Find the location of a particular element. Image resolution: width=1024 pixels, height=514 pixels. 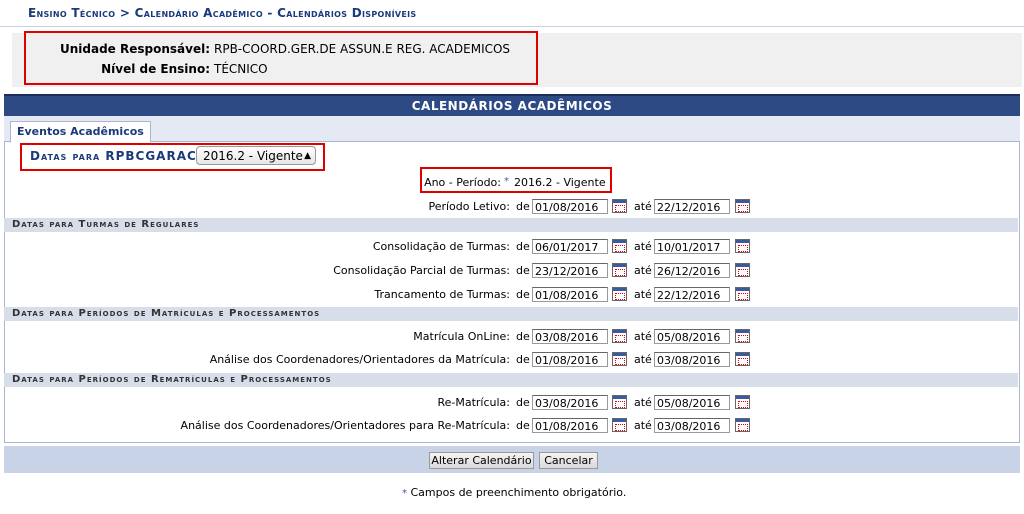

unidade-label: Unidade Responsável: is located at coordinates (134, 49).